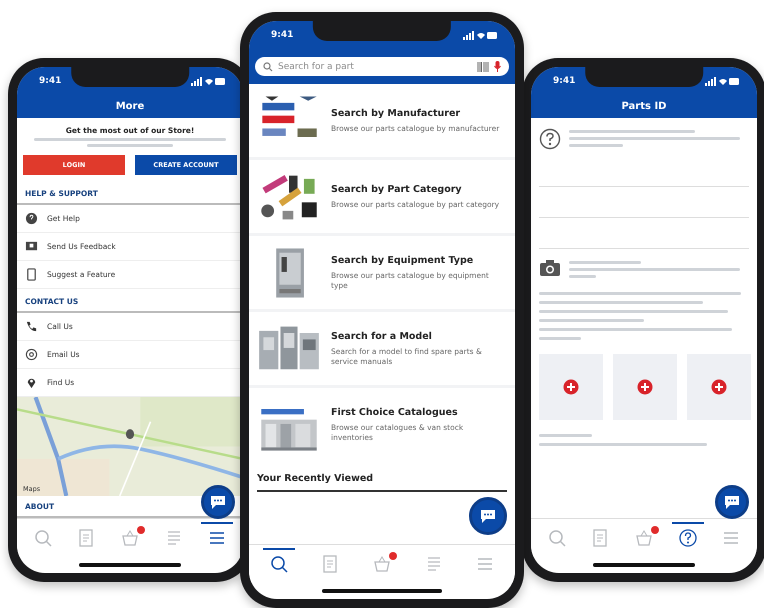 The width and height of the screenshot is (764, 608). I want to click on option-title: Search by Part Category, so click(397, 189).